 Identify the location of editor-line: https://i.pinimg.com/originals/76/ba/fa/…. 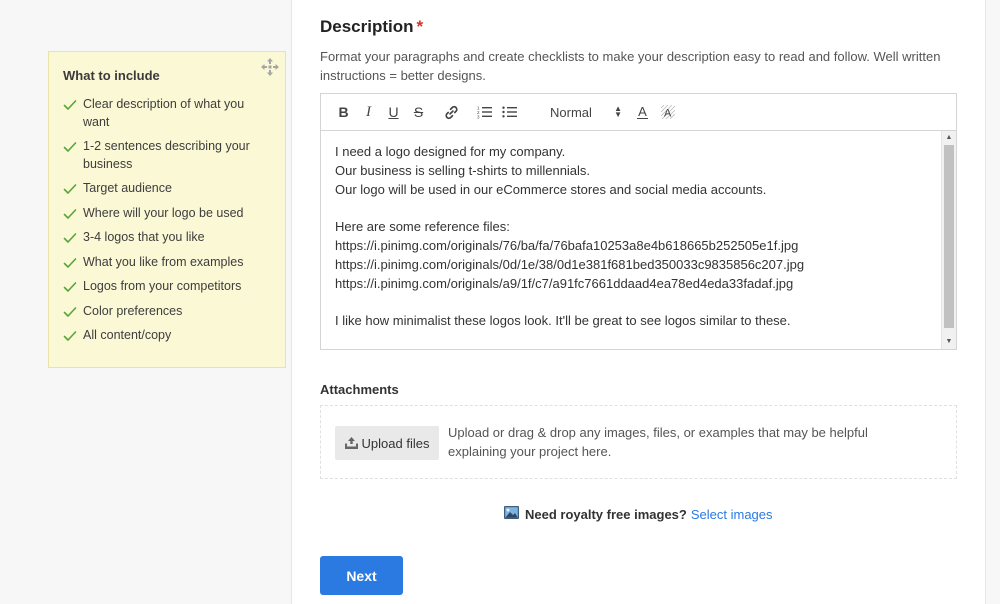
(567, 245).